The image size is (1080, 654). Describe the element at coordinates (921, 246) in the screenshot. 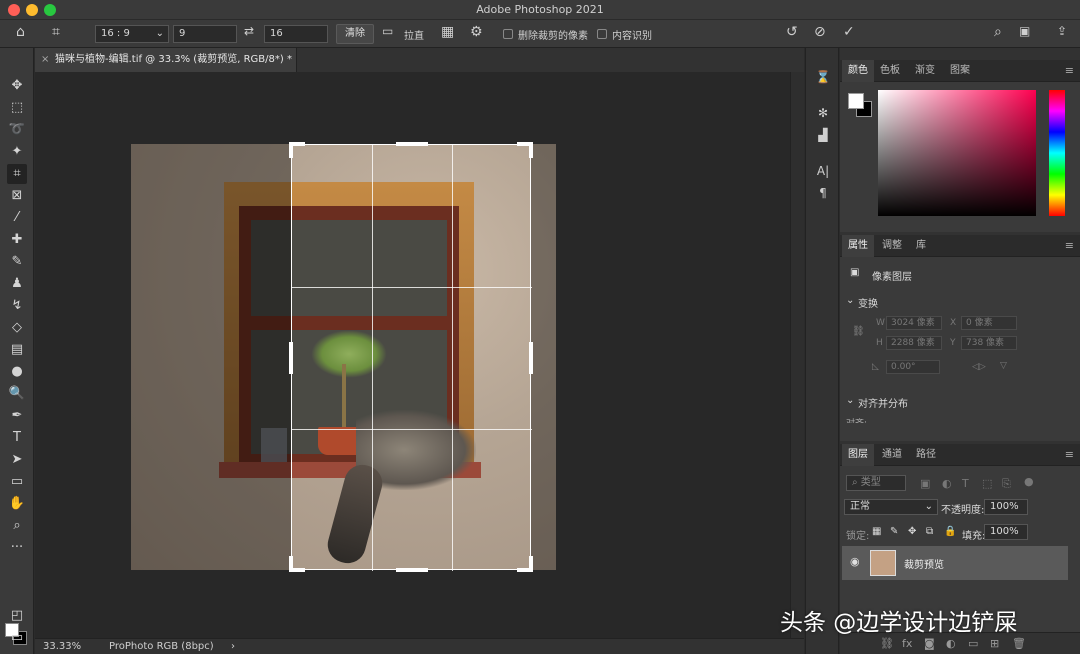

I see `tab-libraries: 库` at that location.